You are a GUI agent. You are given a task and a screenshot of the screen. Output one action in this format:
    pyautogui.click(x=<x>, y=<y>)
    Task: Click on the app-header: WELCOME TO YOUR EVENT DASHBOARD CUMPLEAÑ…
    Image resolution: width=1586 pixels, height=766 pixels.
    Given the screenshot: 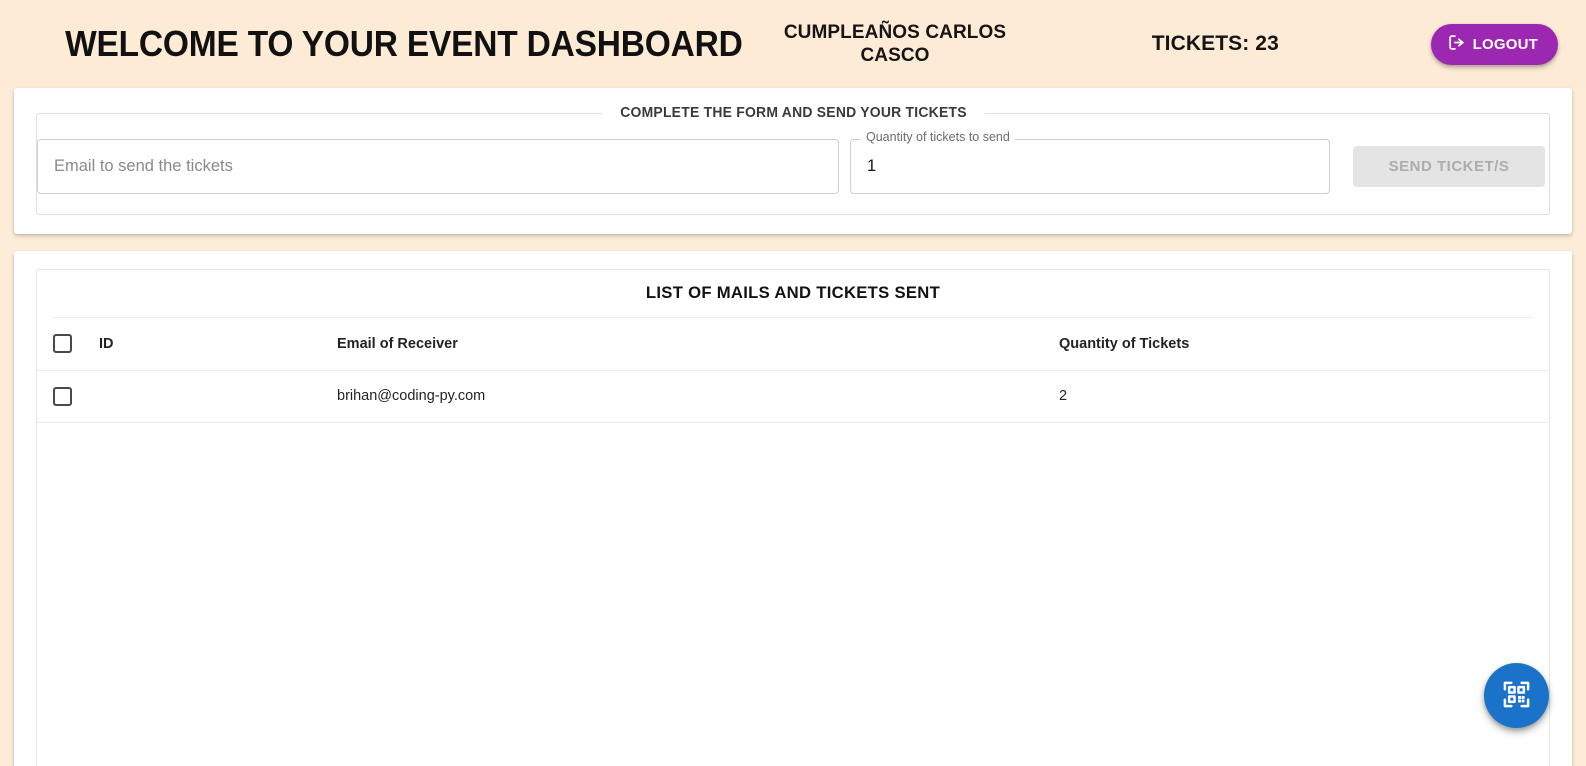 What is the action you would take?
    pyautogui.click(x=793, y=44)
    